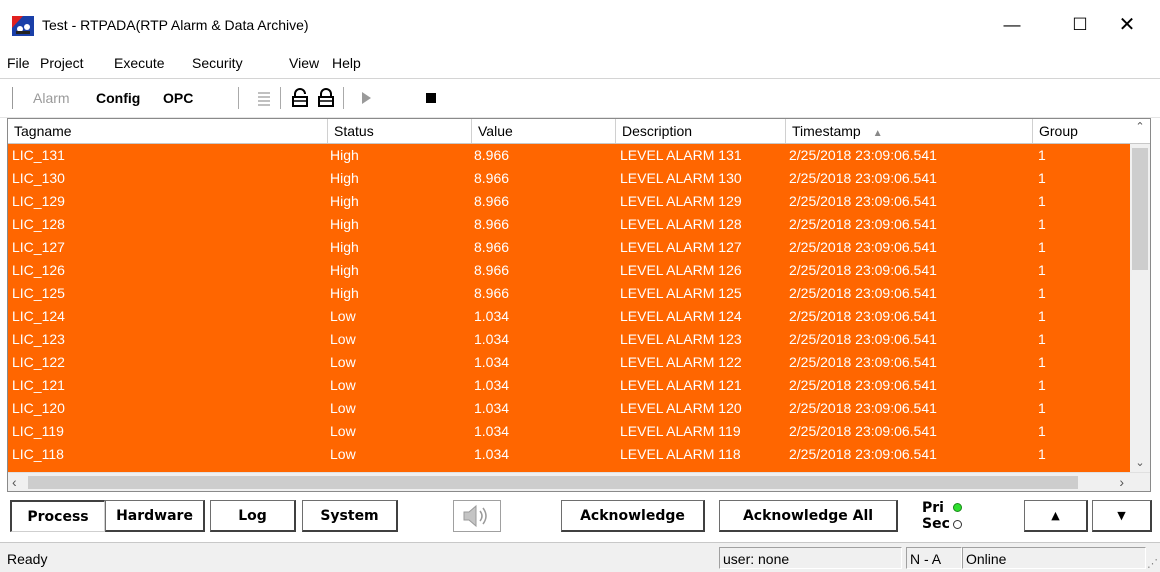  What do you see at coordinates (118, 98) in the screenshot?
I see `config-button: Config` at bounding box center [118, 98].